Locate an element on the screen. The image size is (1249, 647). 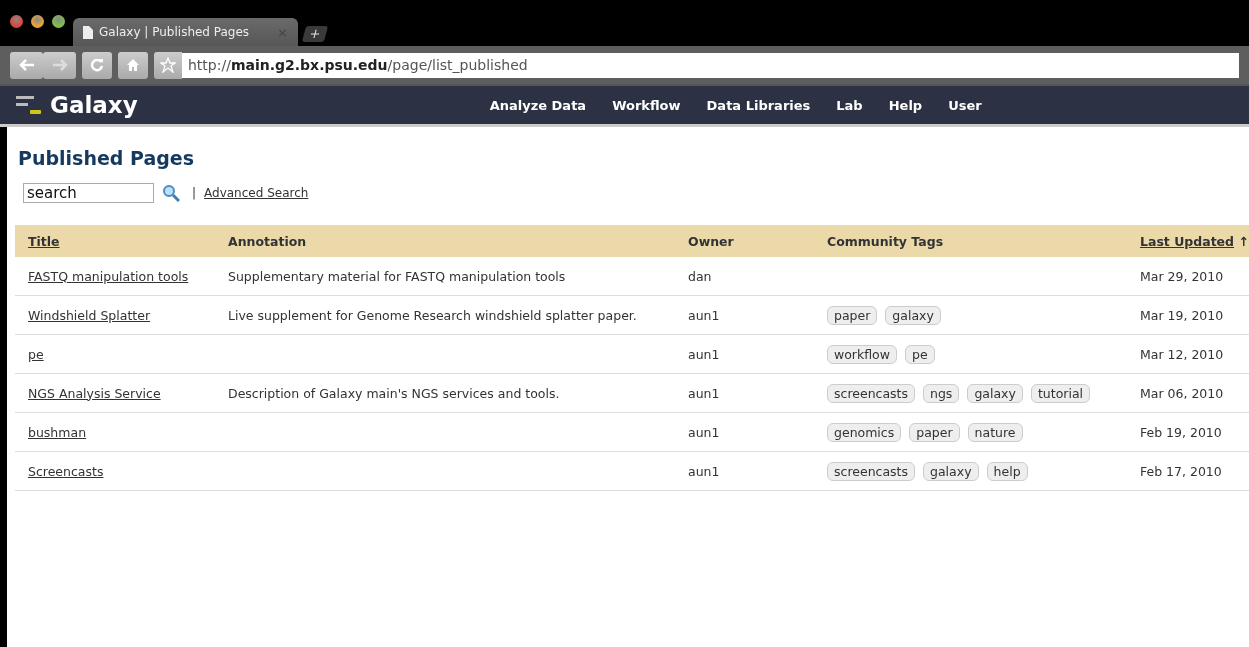
column-header-link: Title is located at coordinates (44, 241).